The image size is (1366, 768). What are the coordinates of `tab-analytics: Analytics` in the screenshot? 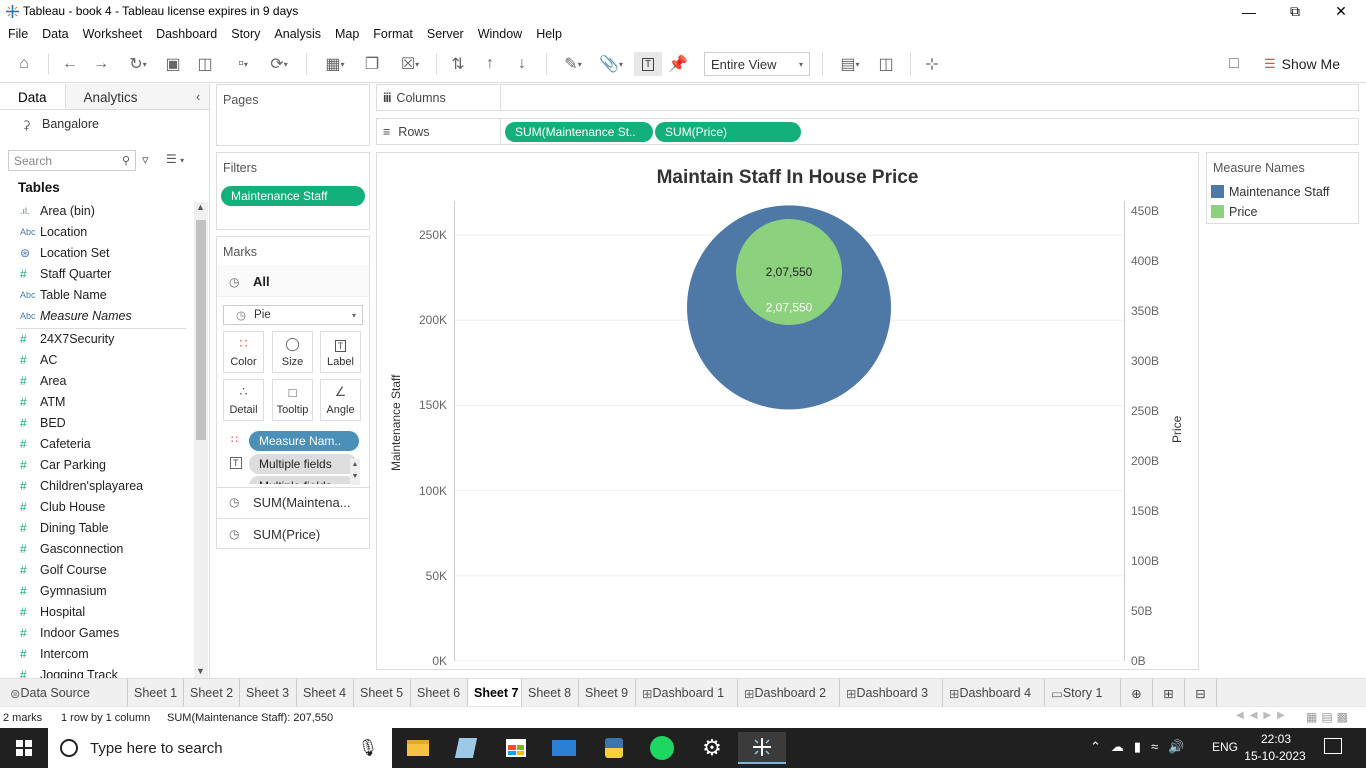 It's located at (137, 96).